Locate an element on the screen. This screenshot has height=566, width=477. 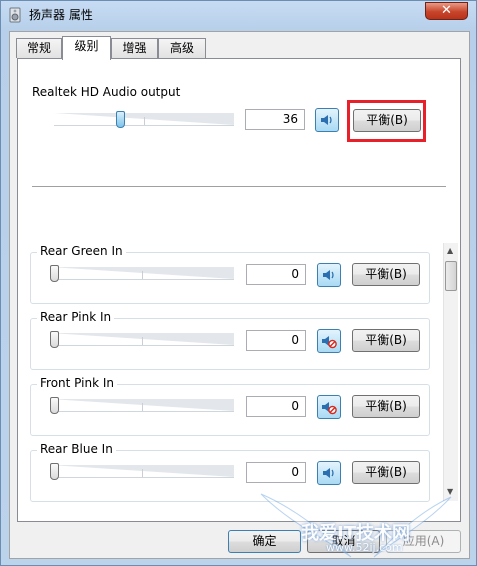
input-label: Front Pink In is located at coordinates (77, 383).